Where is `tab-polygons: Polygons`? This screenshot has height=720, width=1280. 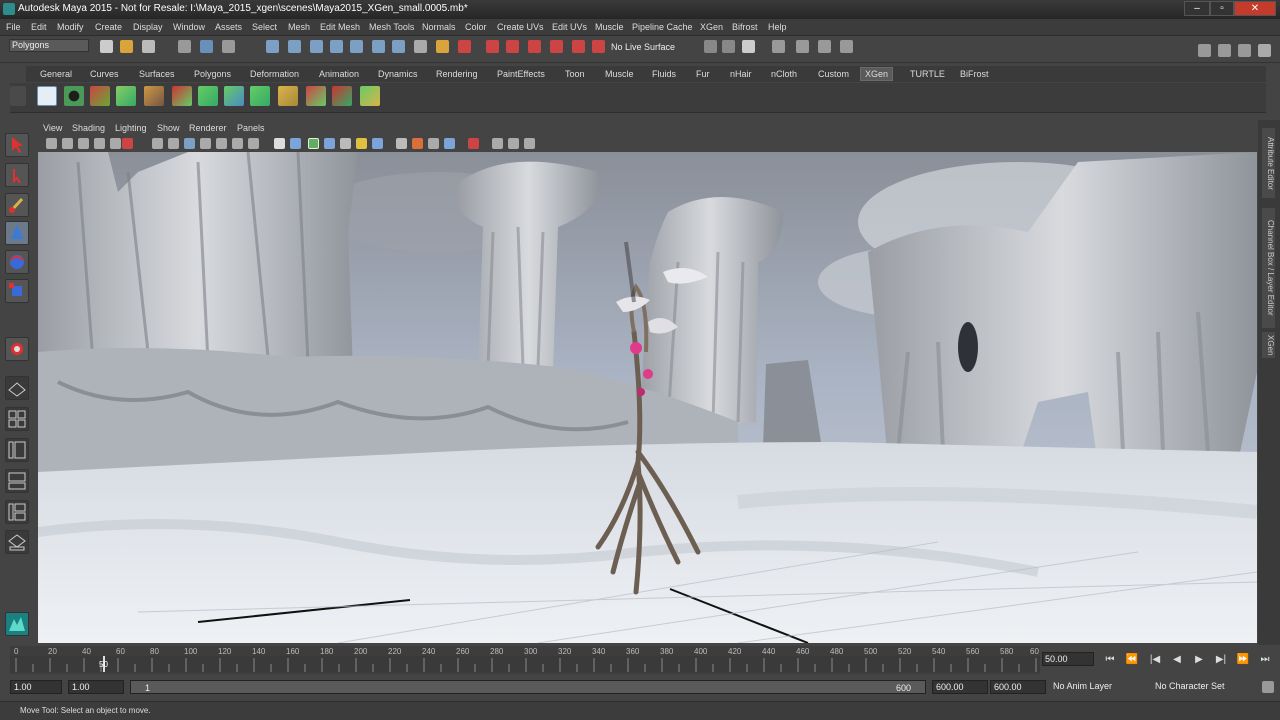 tab-polygons: Polygons is located at coordinates (212, 74).